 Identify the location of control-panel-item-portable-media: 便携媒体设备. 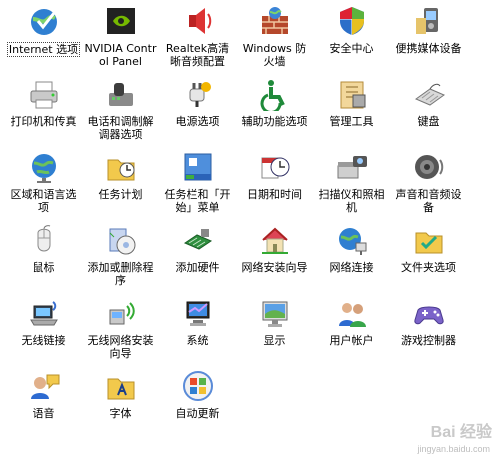
(428, 40).